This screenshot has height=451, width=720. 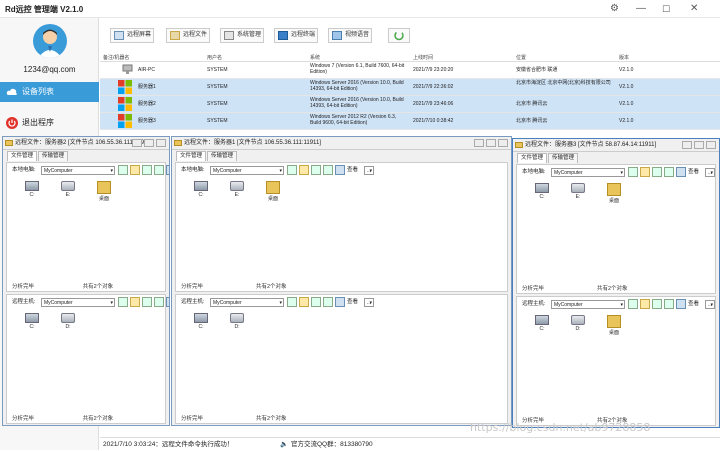 What do you see at coordinates (147, 121) in the screenshot?
I see `cell-name: 服务器3` at bounding box center [147, 121].